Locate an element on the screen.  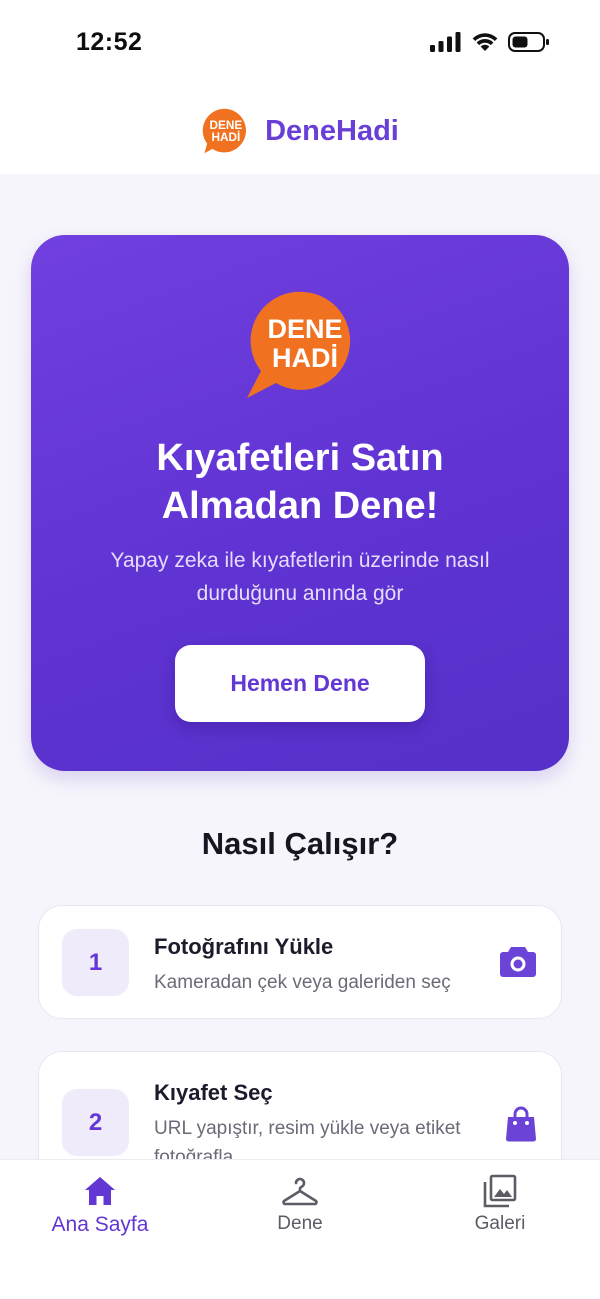
hero-title-line2: Almadan Dene! is located at coordinates (300, 506).